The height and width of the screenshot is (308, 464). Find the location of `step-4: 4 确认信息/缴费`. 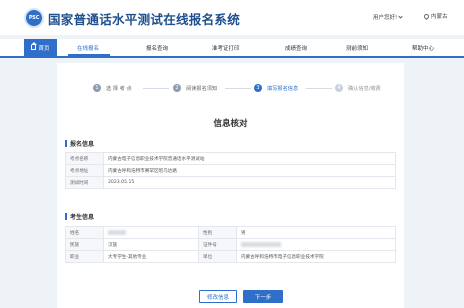

step-4: 4 确认信息/缴费 is located at coordinates (358, 88).